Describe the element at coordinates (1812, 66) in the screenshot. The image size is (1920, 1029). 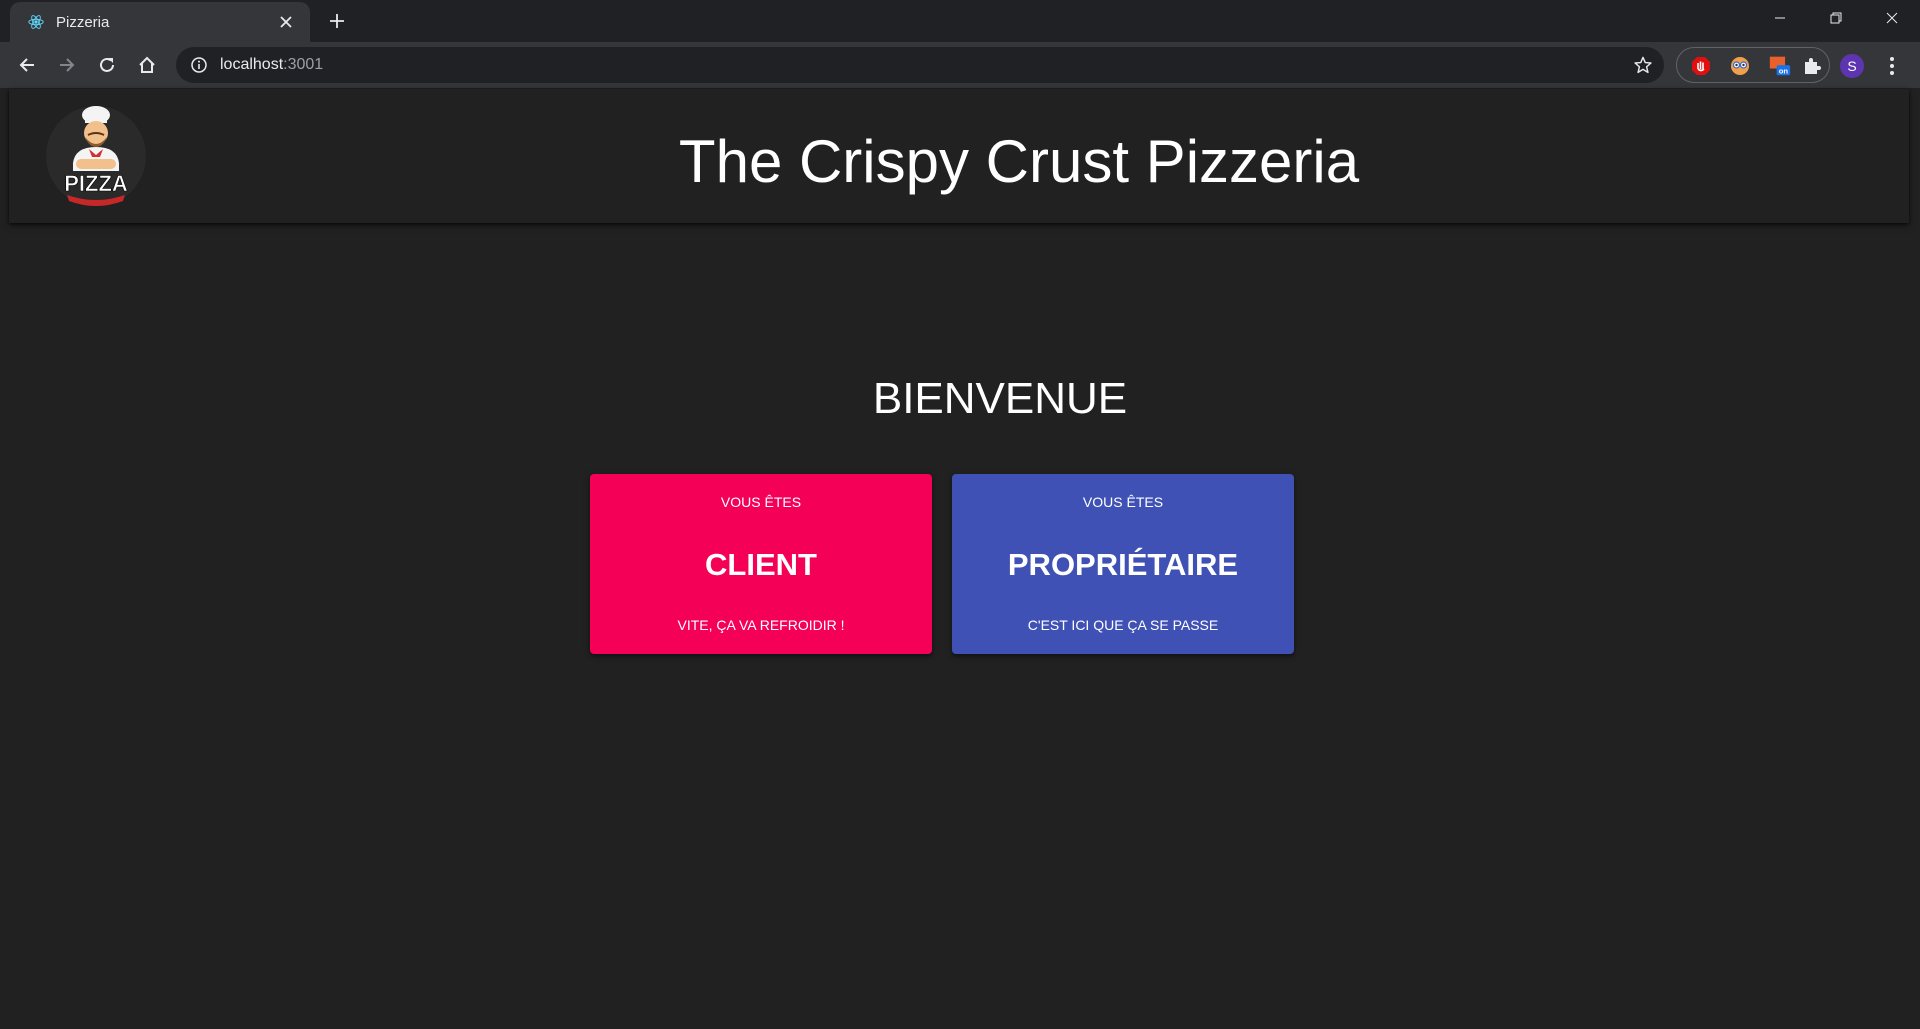
I see `puzzle-extensions-icon` at that location.